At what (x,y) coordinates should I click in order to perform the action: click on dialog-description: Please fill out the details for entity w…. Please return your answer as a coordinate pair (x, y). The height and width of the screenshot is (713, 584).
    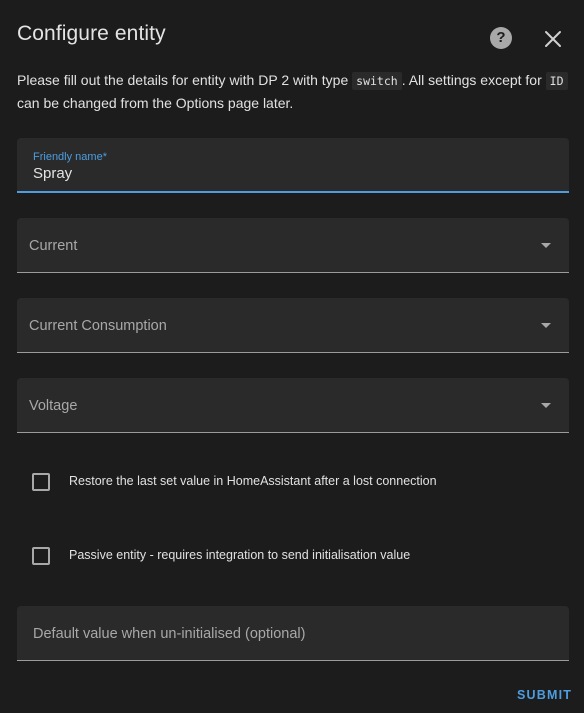
    Looking at the image, I should click on (294, 91).